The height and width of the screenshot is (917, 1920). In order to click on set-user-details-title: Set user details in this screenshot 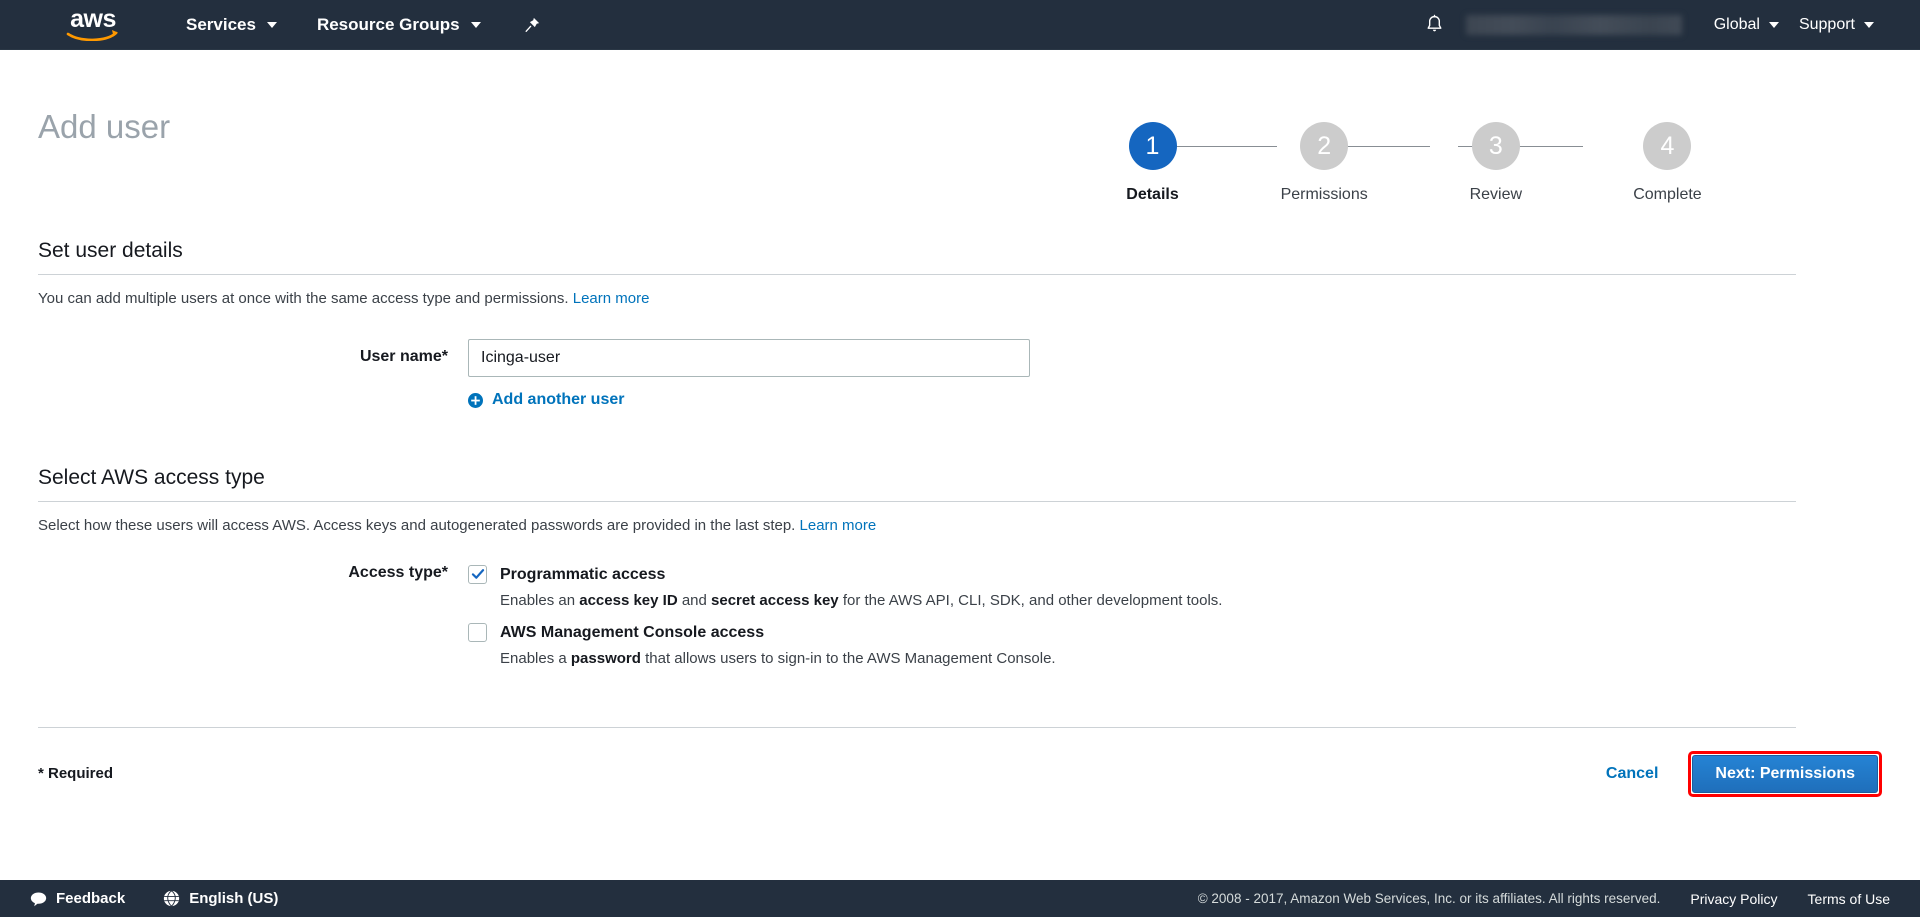, I will do `click(110, 250)`.